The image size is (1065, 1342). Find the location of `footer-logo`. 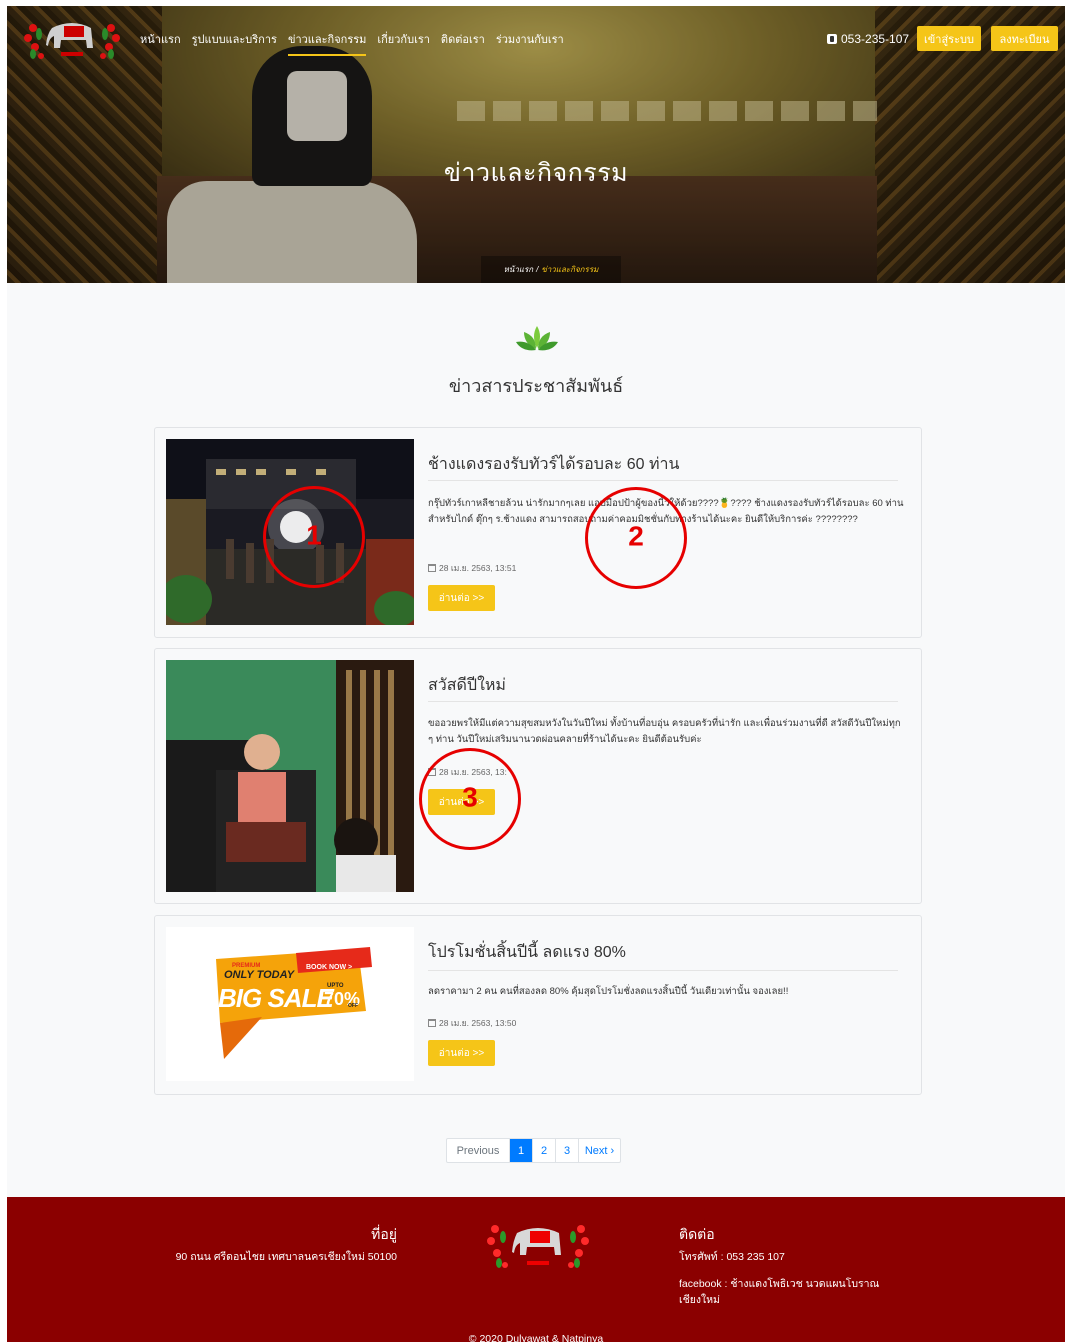

footer-logo is located at coordinates (538, 1246).